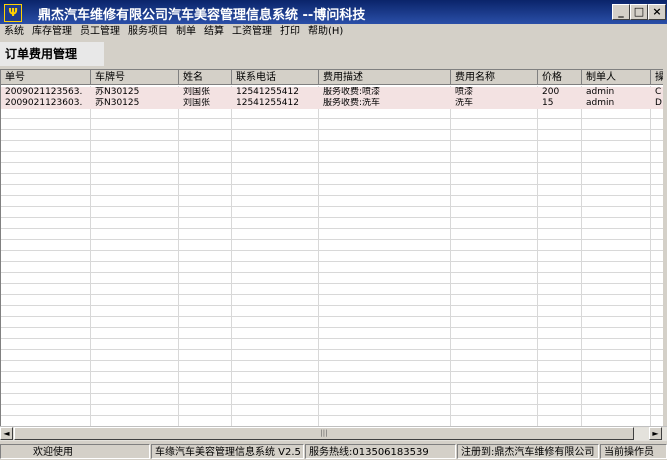 The height and width of the screenshot is (460, 667). I want to click on status-registered: 注册到:鼎杰汽车维修有限公司, so click(528, 451).